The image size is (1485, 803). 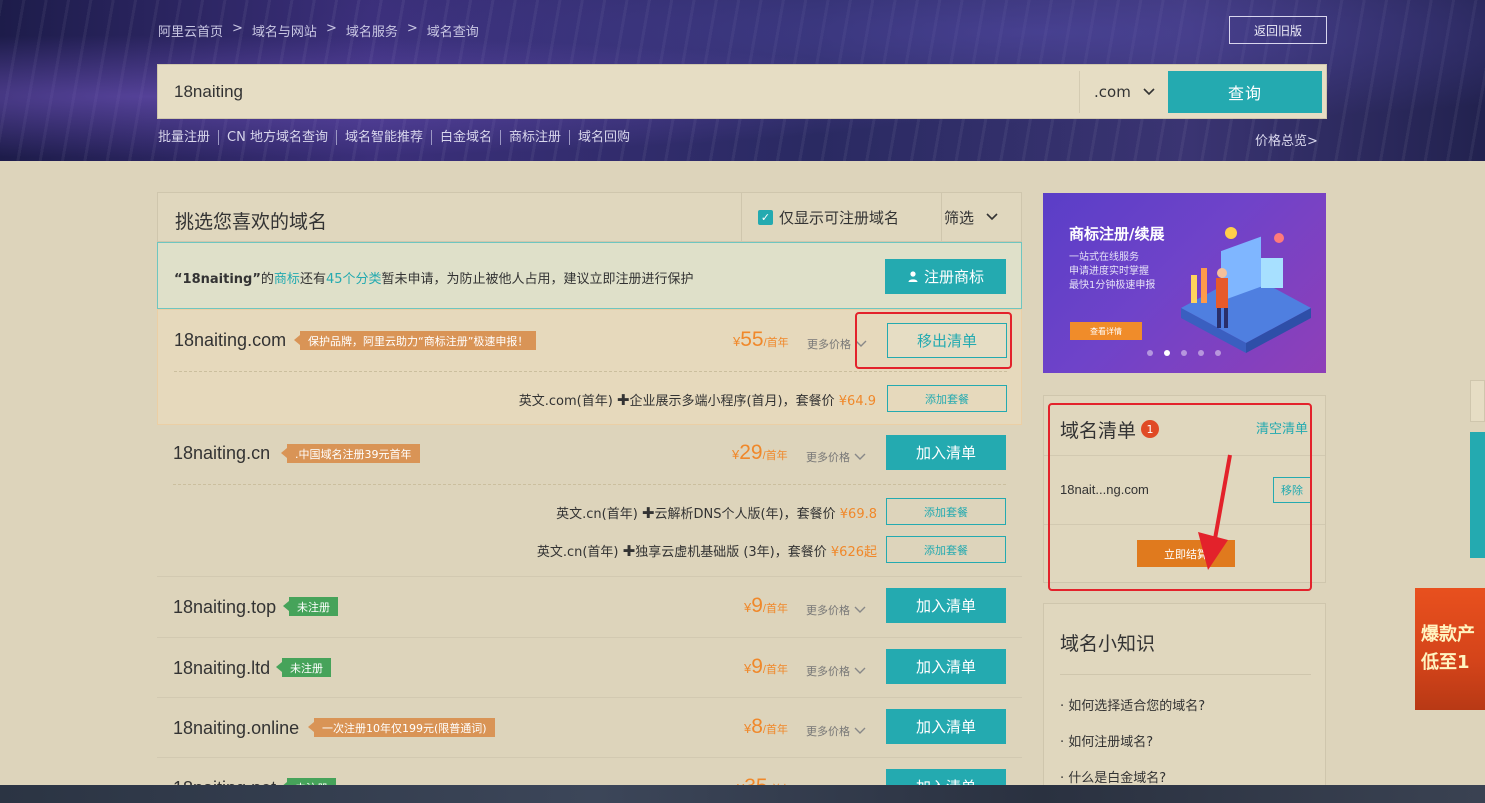 What do you see at coordinates (1112, 271) in the screenshot?
I see `ad-description: 一站式在线服务 申请进度实时掌握 最快1分钟极速申报` at bounding box center [1112, 271].